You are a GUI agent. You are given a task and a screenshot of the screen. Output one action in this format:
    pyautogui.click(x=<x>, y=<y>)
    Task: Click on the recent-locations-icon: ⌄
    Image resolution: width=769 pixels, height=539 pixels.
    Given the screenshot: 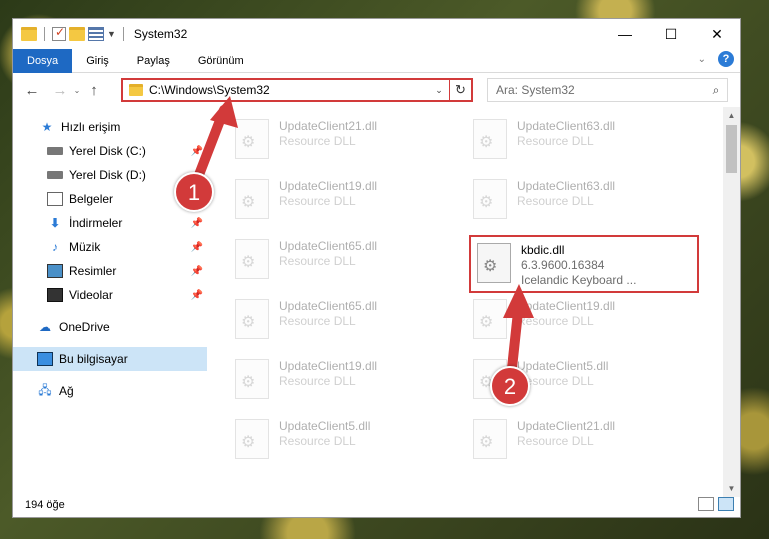 What is the action you would take?
    pyautogui.click(x=77, y=90)
    